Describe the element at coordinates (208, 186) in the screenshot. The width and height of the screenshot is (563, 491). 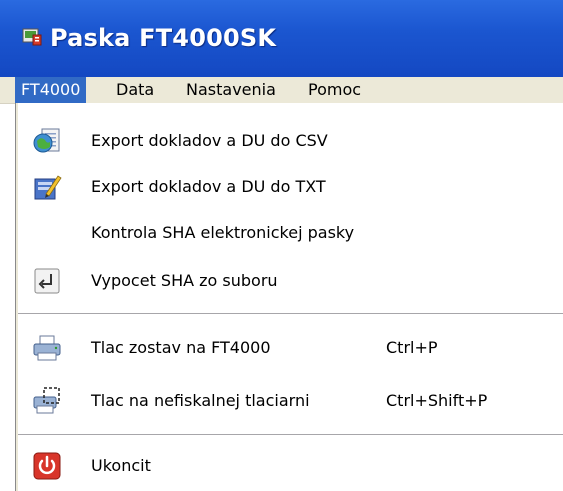
I see `menu-item-label: Export dokladov a DU do TXT` at that location.